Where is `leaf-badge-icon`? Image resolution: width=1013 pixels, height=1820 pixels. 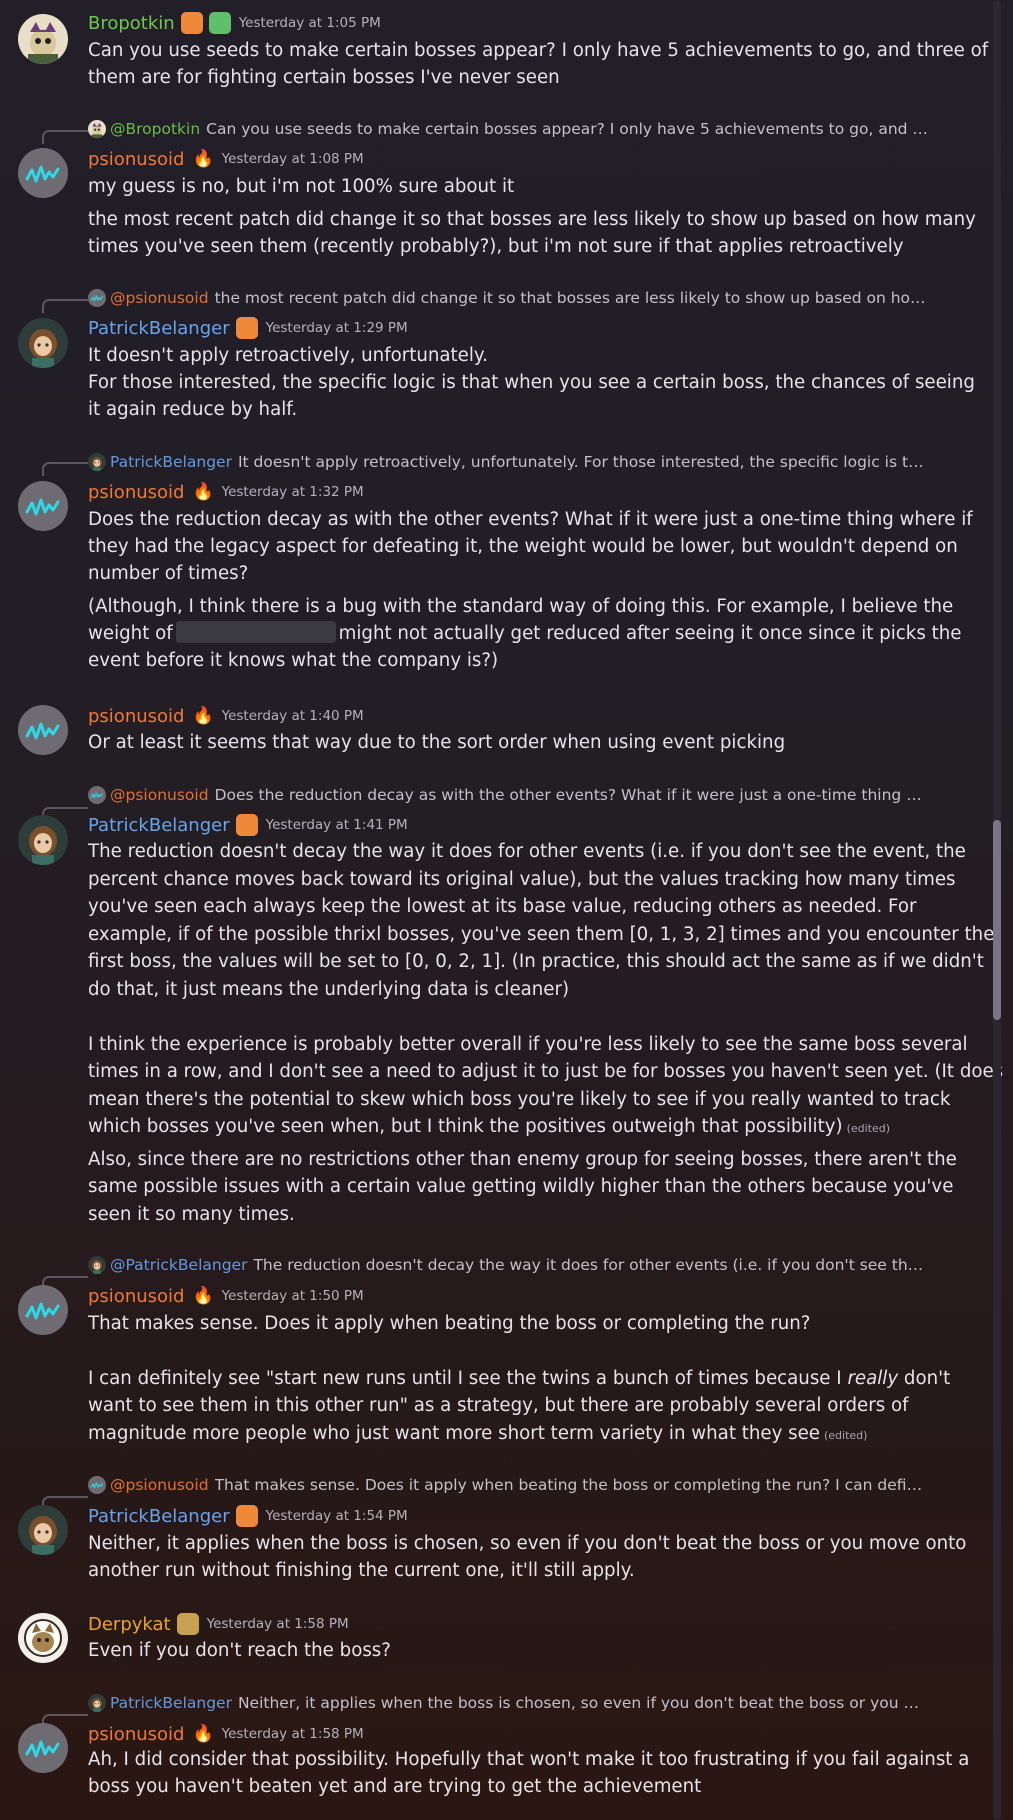
leaf-badge-icon is located at coordinates (219, 23).